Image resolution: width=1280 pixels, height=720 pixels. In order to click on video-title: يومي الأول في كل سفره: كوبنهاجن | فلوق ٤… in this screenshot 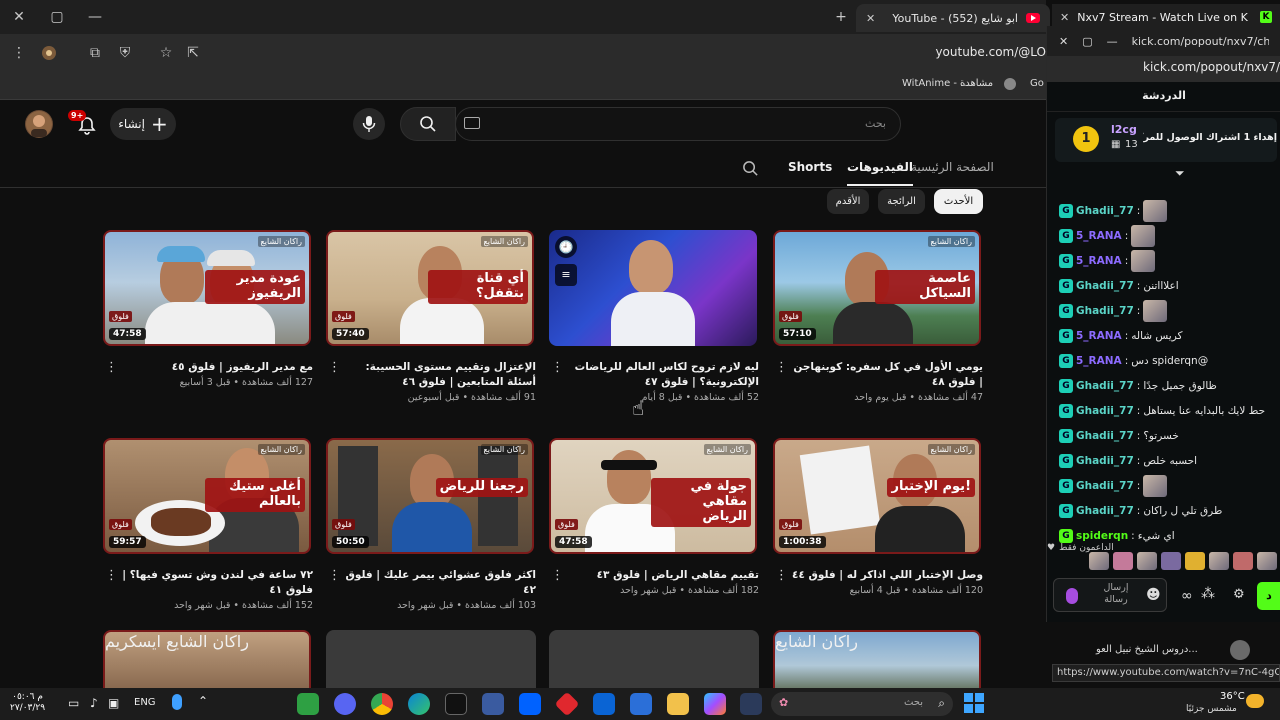, I will do `click(878, 375)`.